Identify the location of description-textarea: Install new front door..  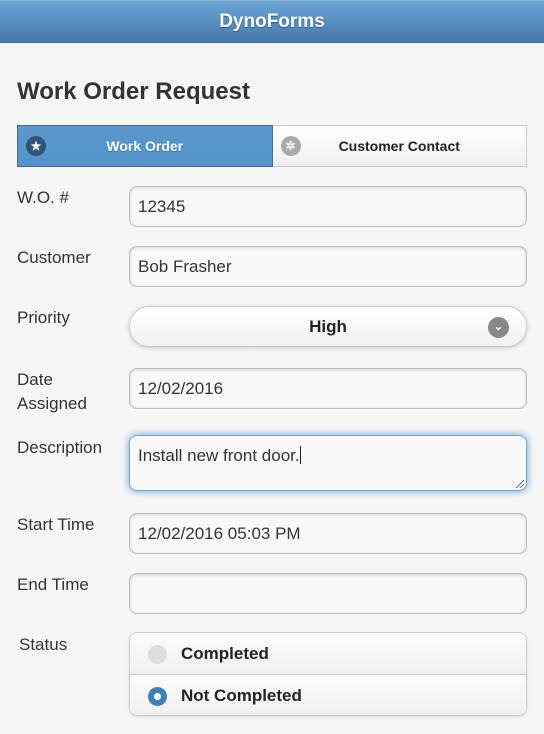
(328, 463).